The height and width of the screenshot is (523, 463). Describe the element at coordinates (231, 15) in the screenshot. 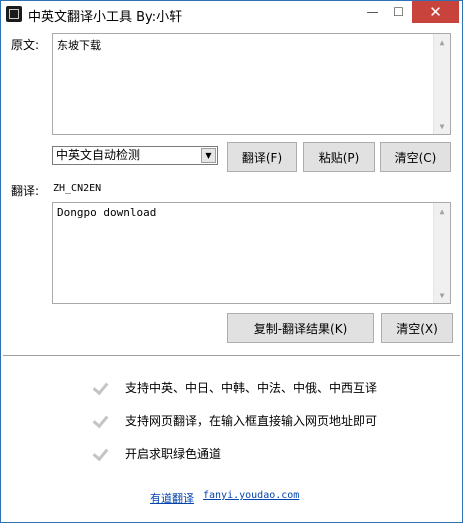

I see `title-bar: 中英文翻译小工具 By:小轩 — ☐ ✕` at that location.